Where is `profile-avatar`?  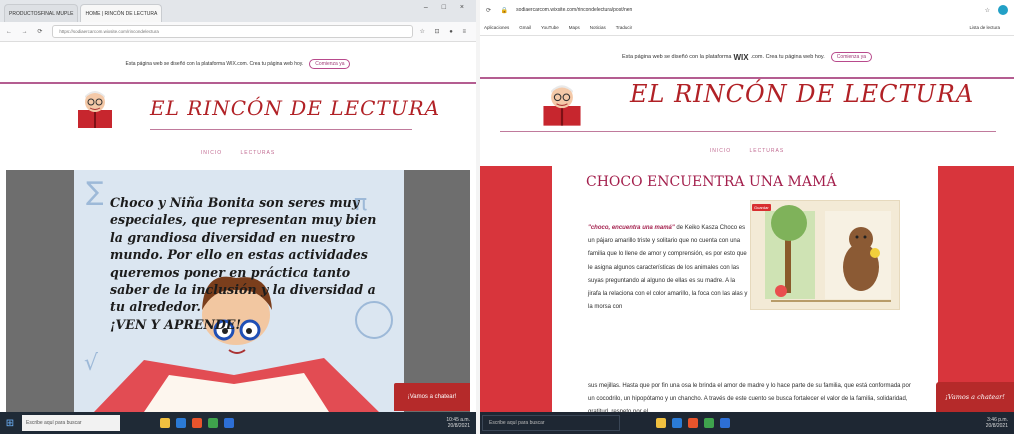
profile-avatar is located at coordinates (1003, 10).